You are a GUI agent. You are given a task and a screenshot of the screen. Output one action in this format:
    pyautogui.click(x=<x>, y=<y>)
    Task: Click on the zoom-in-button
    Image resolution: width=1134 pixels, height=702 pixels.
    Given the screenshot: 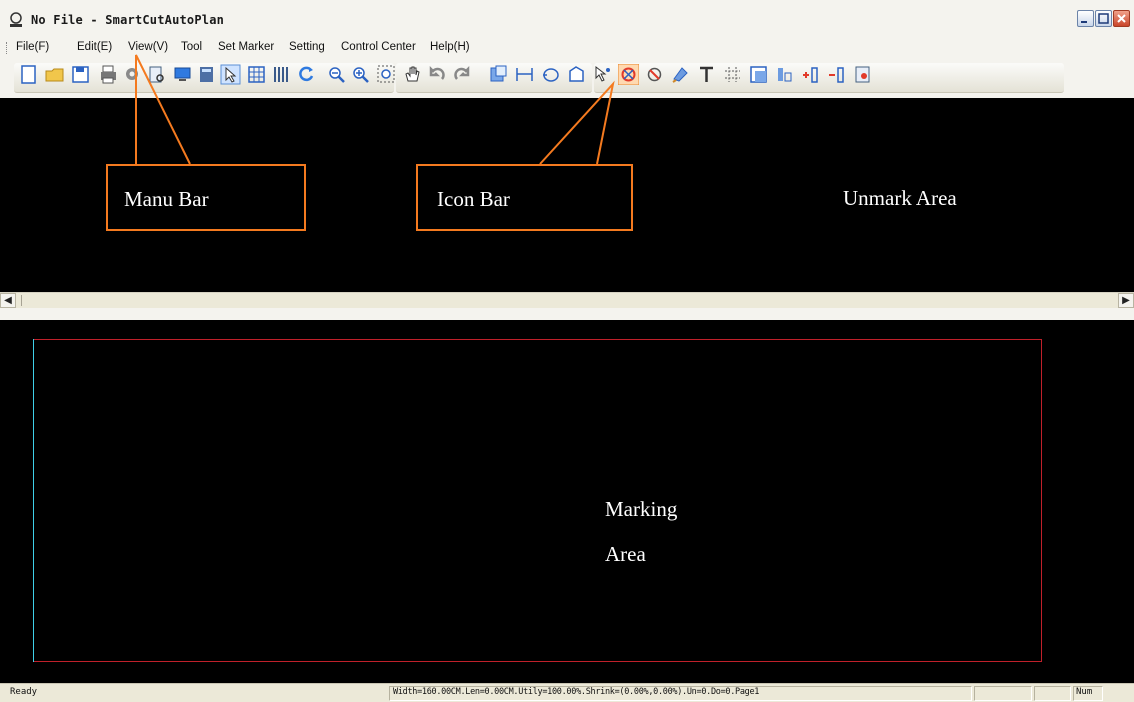 What is the action you would take?
    pyautogui.click(x=360, y=74)
    